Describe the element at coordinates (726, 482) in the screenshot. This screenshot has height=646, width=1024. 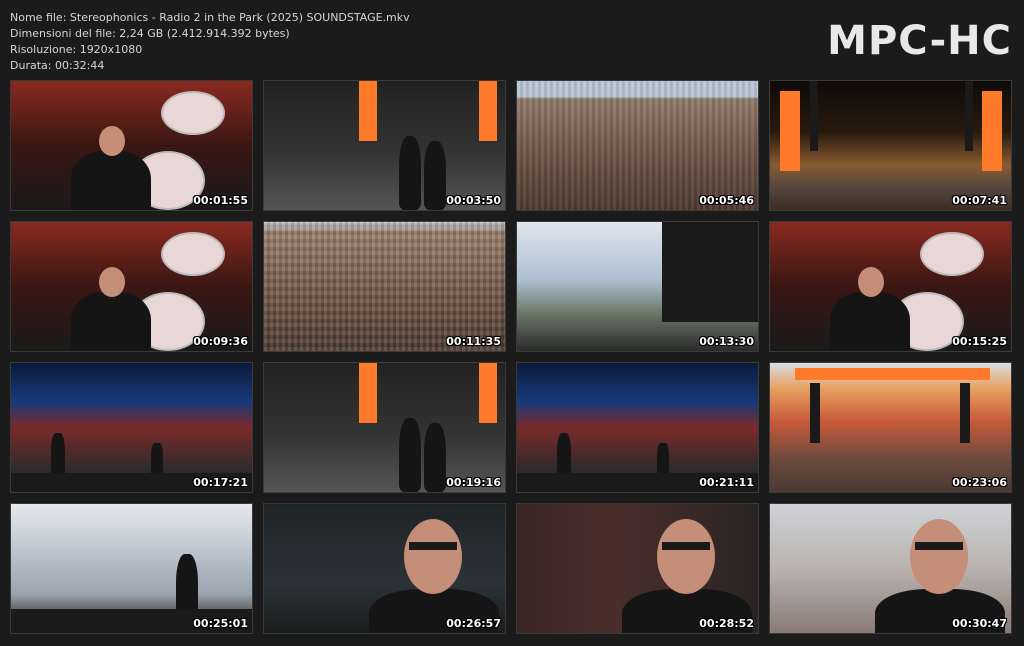
I see `timestamp: 00:21:11` at that location.